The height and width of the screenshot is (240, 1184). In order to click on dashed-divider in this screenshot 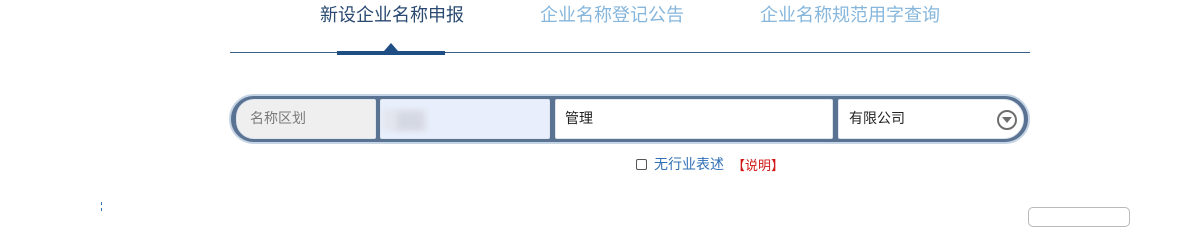, I will do `click(101, 207)`.